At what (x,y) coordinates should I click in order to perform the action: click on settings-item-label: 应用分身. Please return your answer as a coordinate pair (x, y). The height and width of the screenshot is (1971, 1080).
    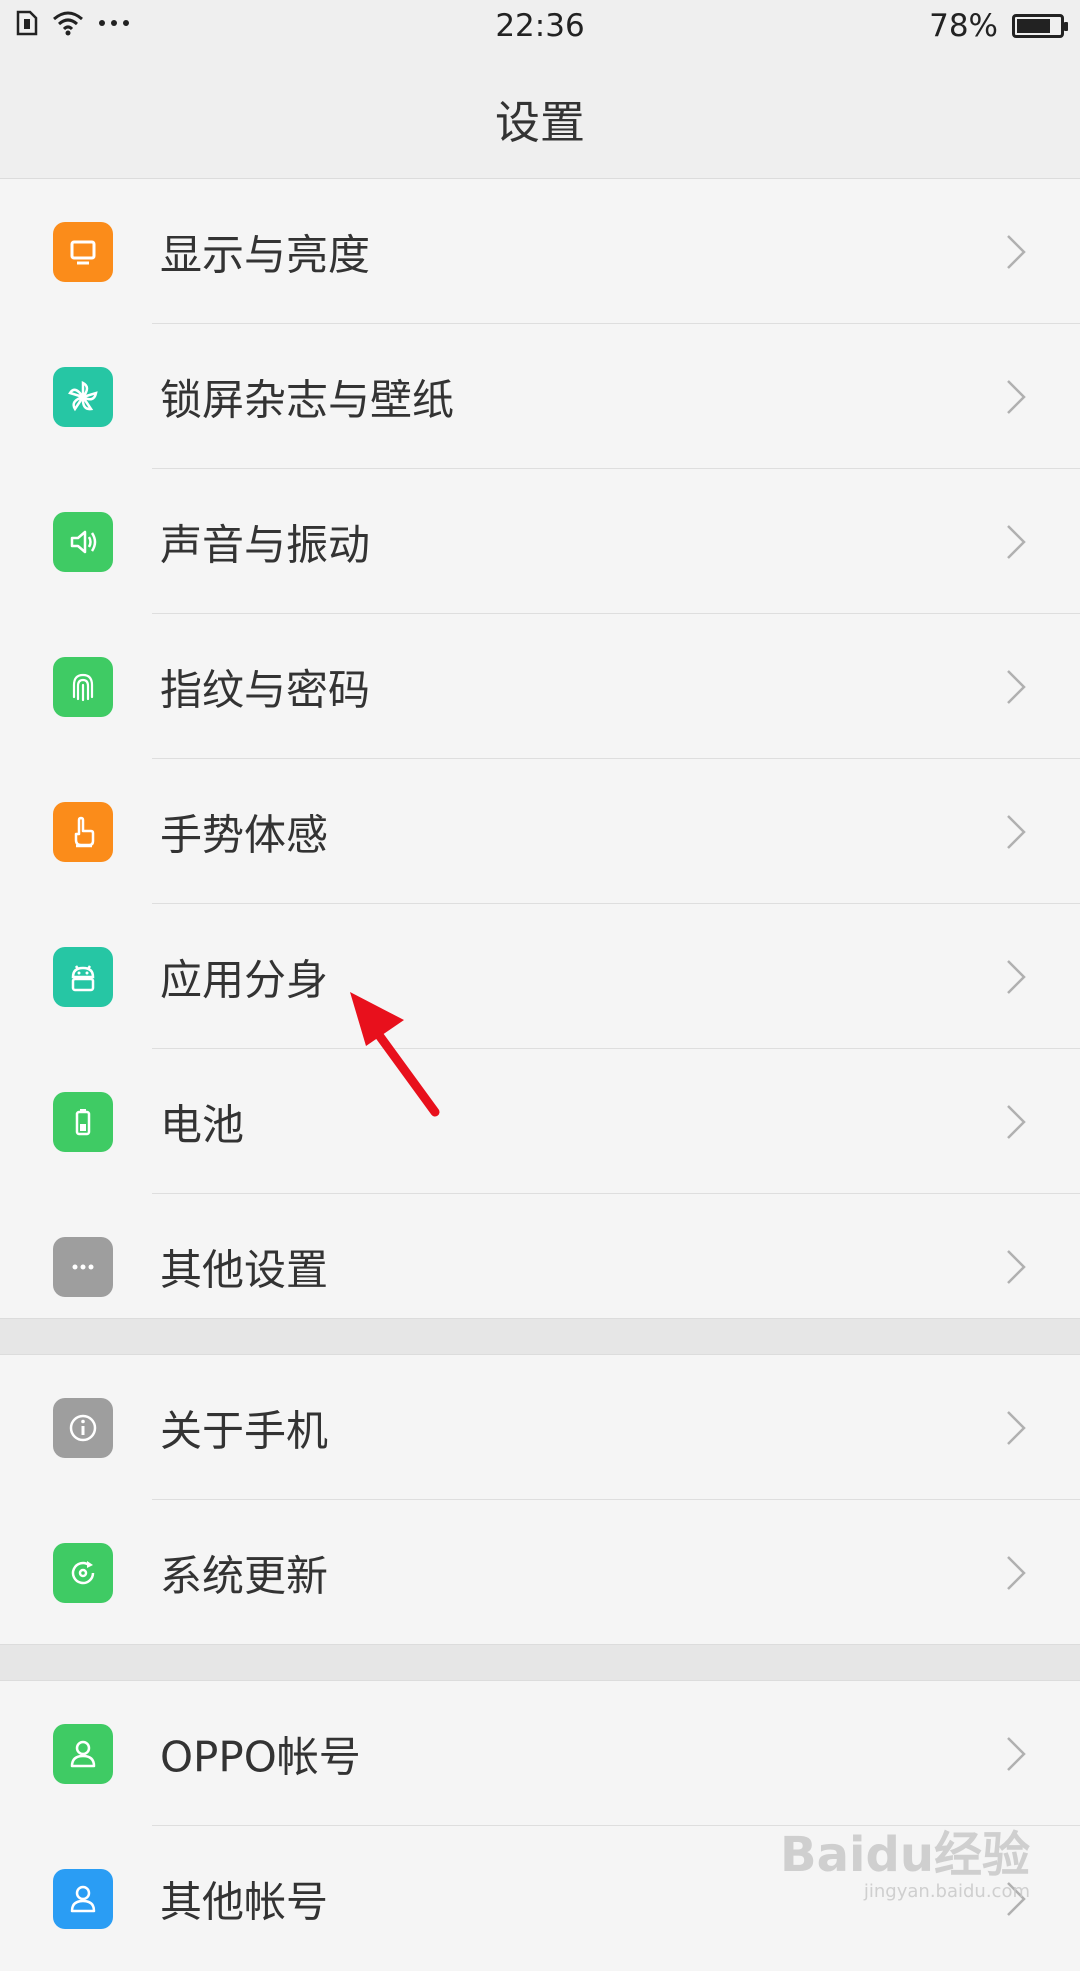
    Looking at the image, I should click on (244, 979).